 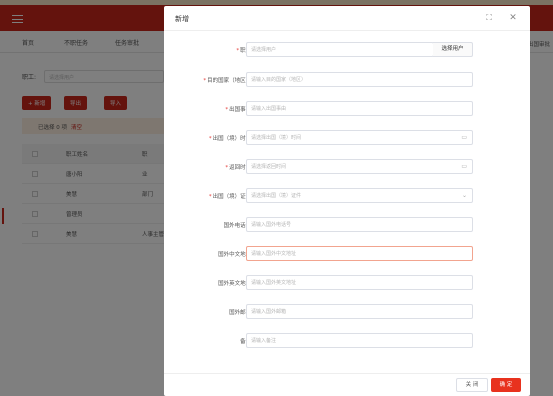 What do you see at coordinates (464, 196) in the screenshot?
I see `chevron-down-icon: ⌄` at bounding box center [464, 196].